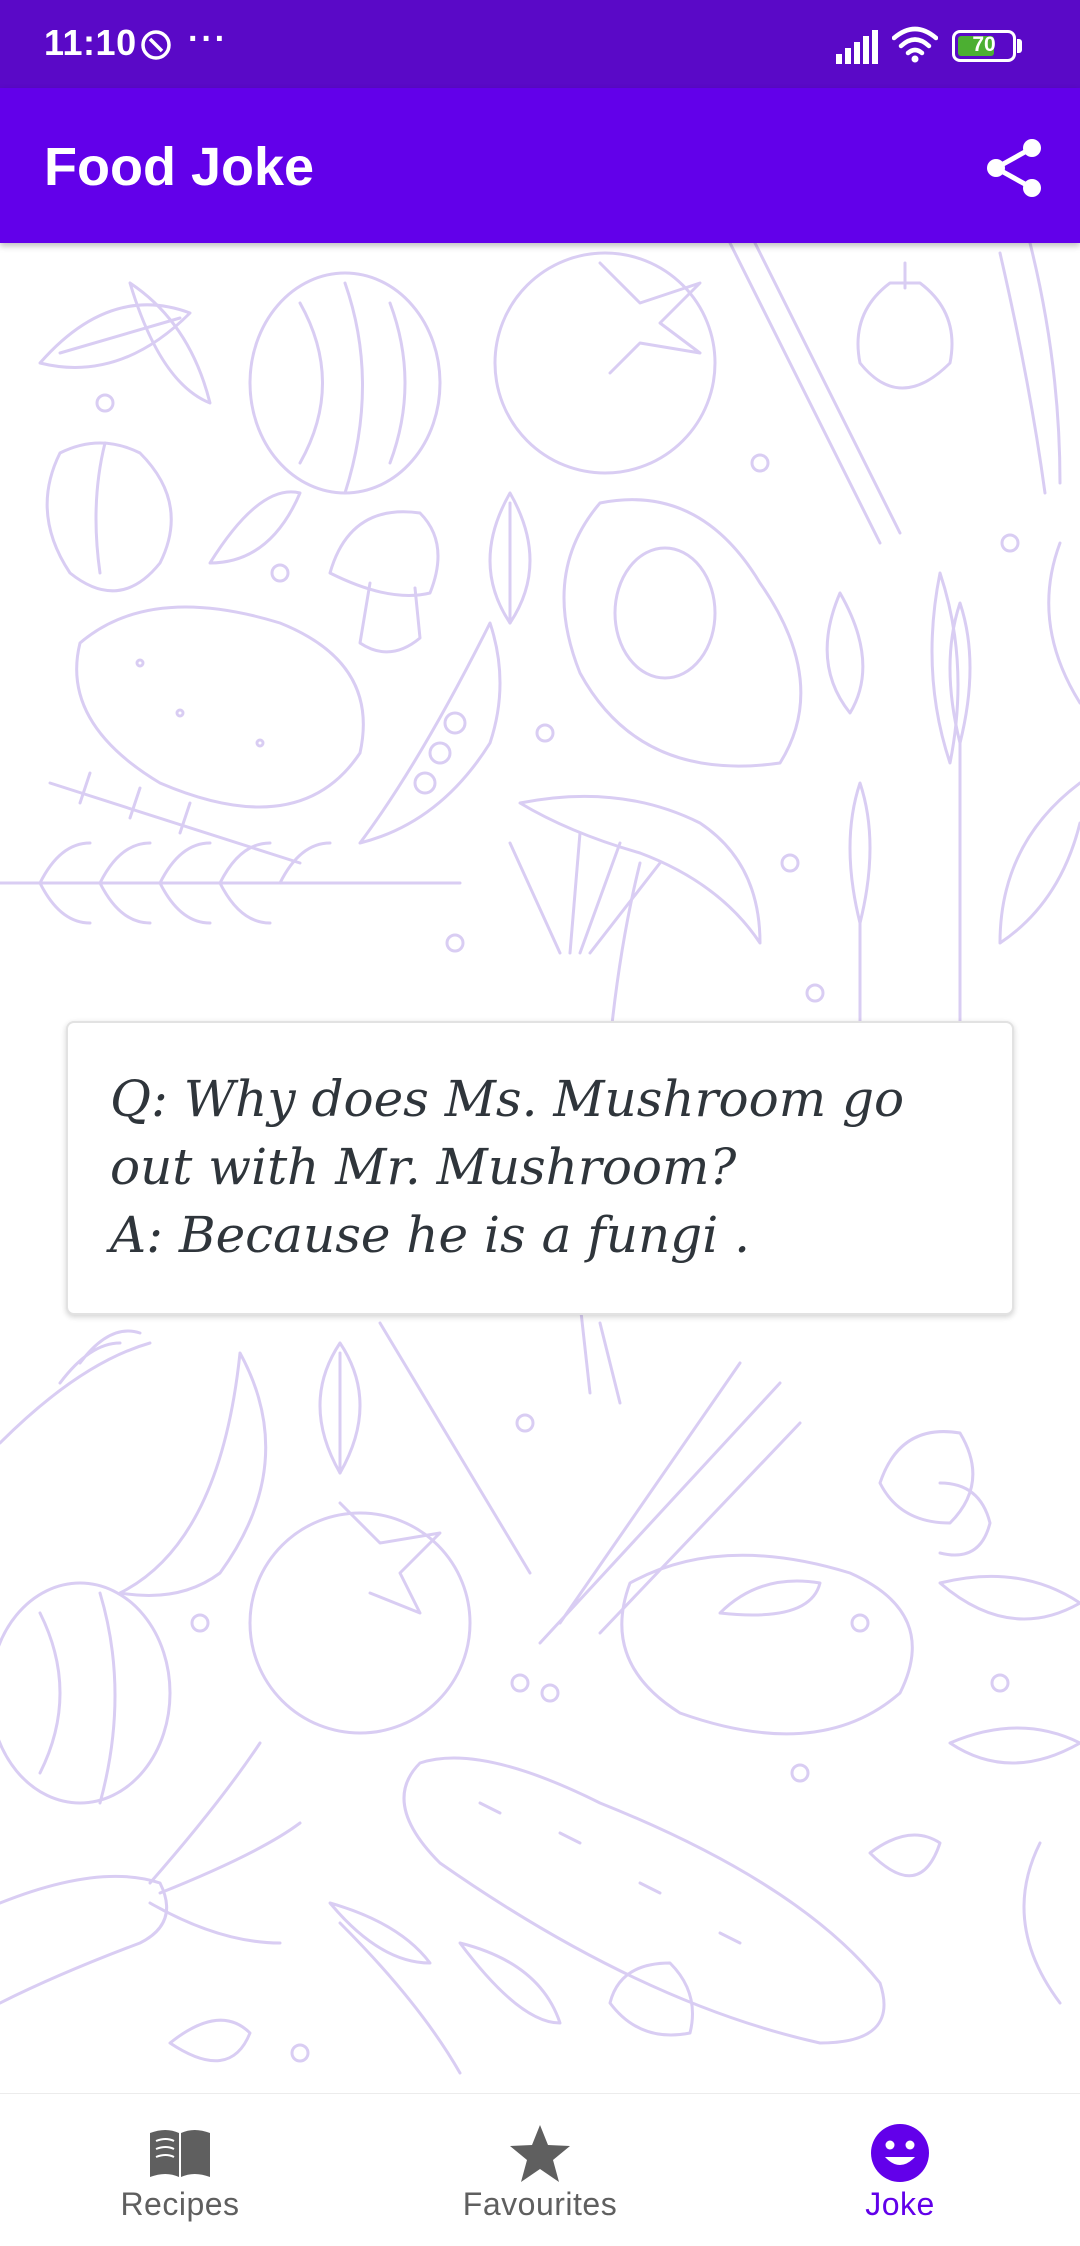 The image size is (1080, 2246). I want to click on nav-label-favourites: Favourites, so click(540, 2204).